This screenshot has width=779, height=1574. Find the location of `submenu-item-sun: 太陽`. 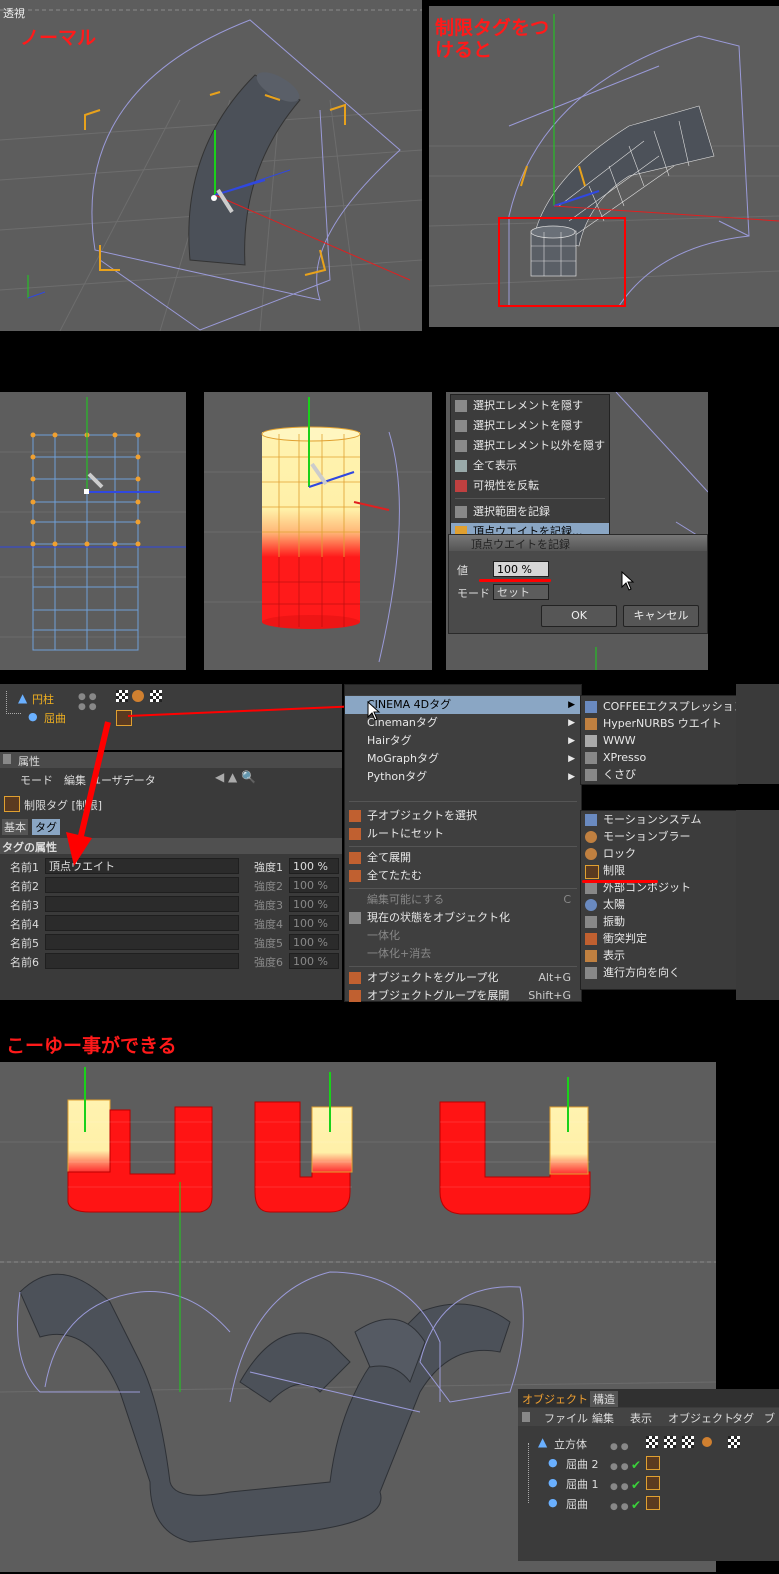

submenu-item-sun: 太陽 is located at coordinates (659, 905).